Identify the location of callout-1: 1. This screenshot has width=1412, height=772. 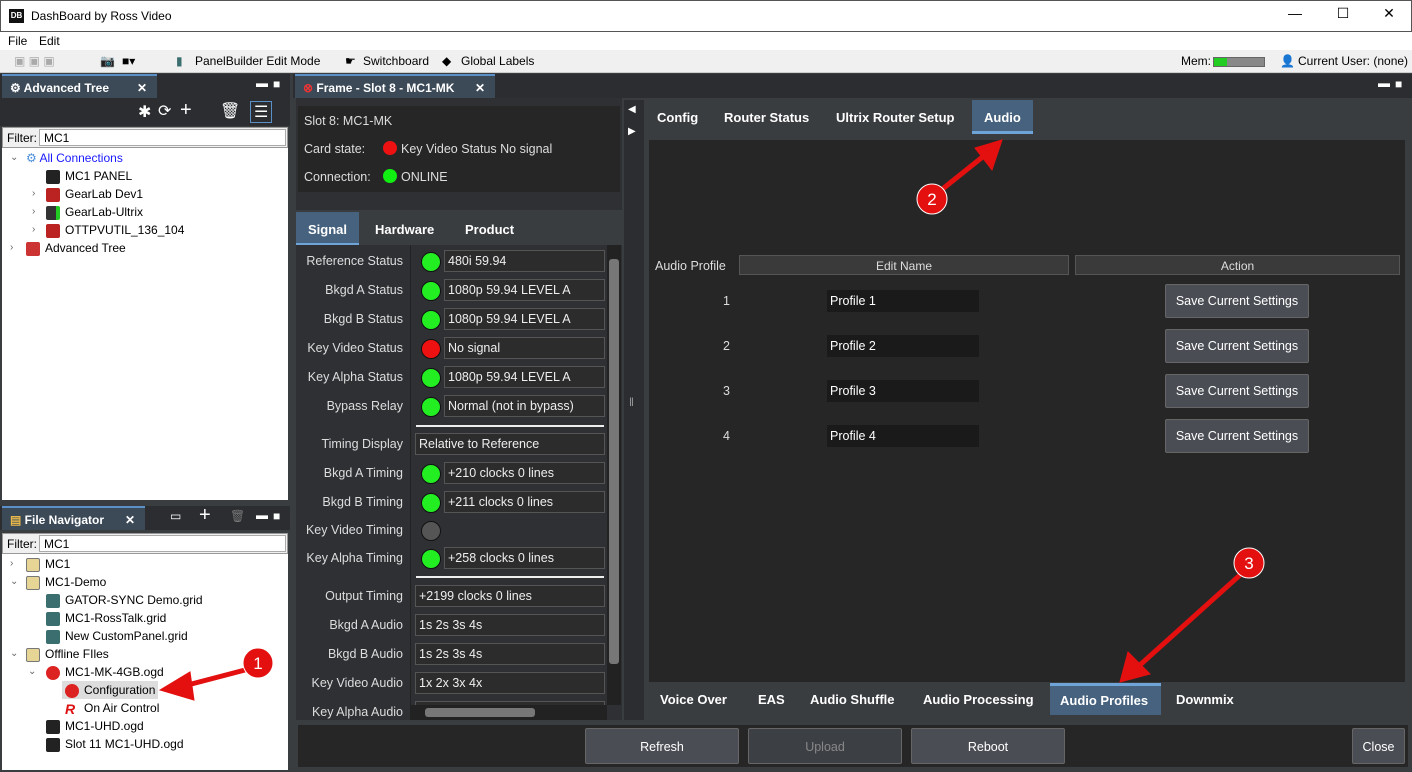
(257, 663).